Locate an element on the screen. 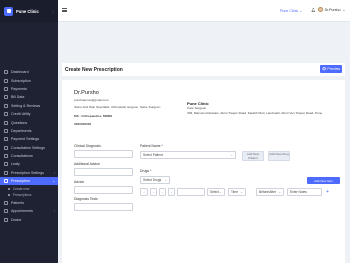 The width and height of the screenshot is (350, 263). dose-field-2: - is located at coordinates (162, 192).